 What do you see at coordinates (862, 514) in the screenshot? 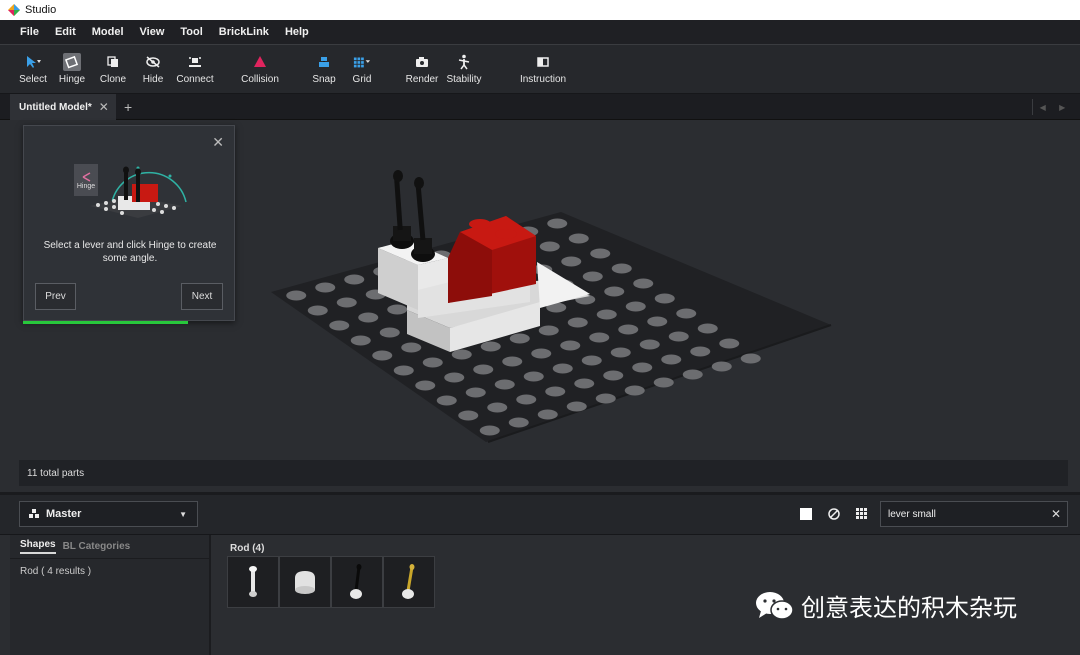
I see `grid-view-icon` at bounding box center [862, 514].